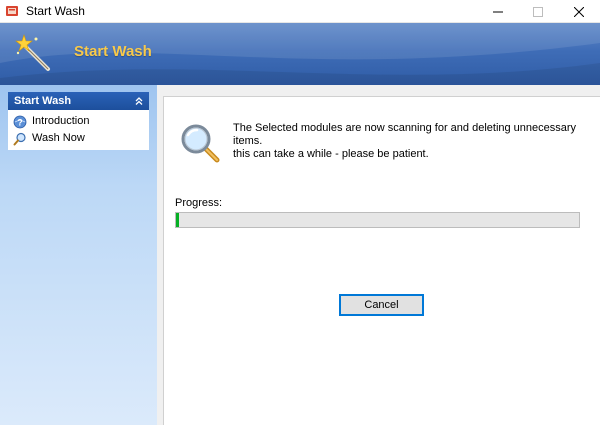  Describe the element at coordinates (139, 101) in the screenshot. I see `double-chevron-up-icon` at that location.